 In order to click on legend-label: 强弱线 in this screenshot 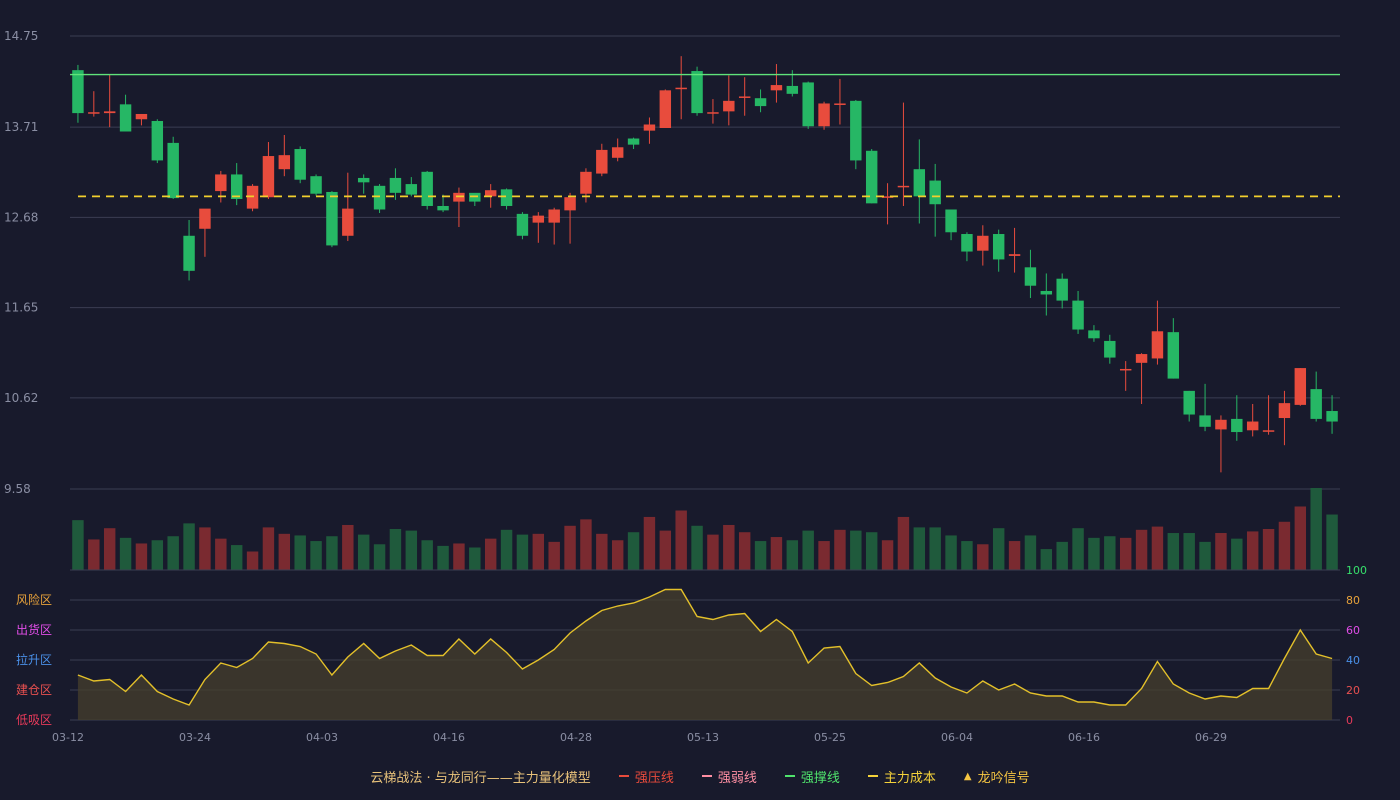, I will do `click(737, 778)`.